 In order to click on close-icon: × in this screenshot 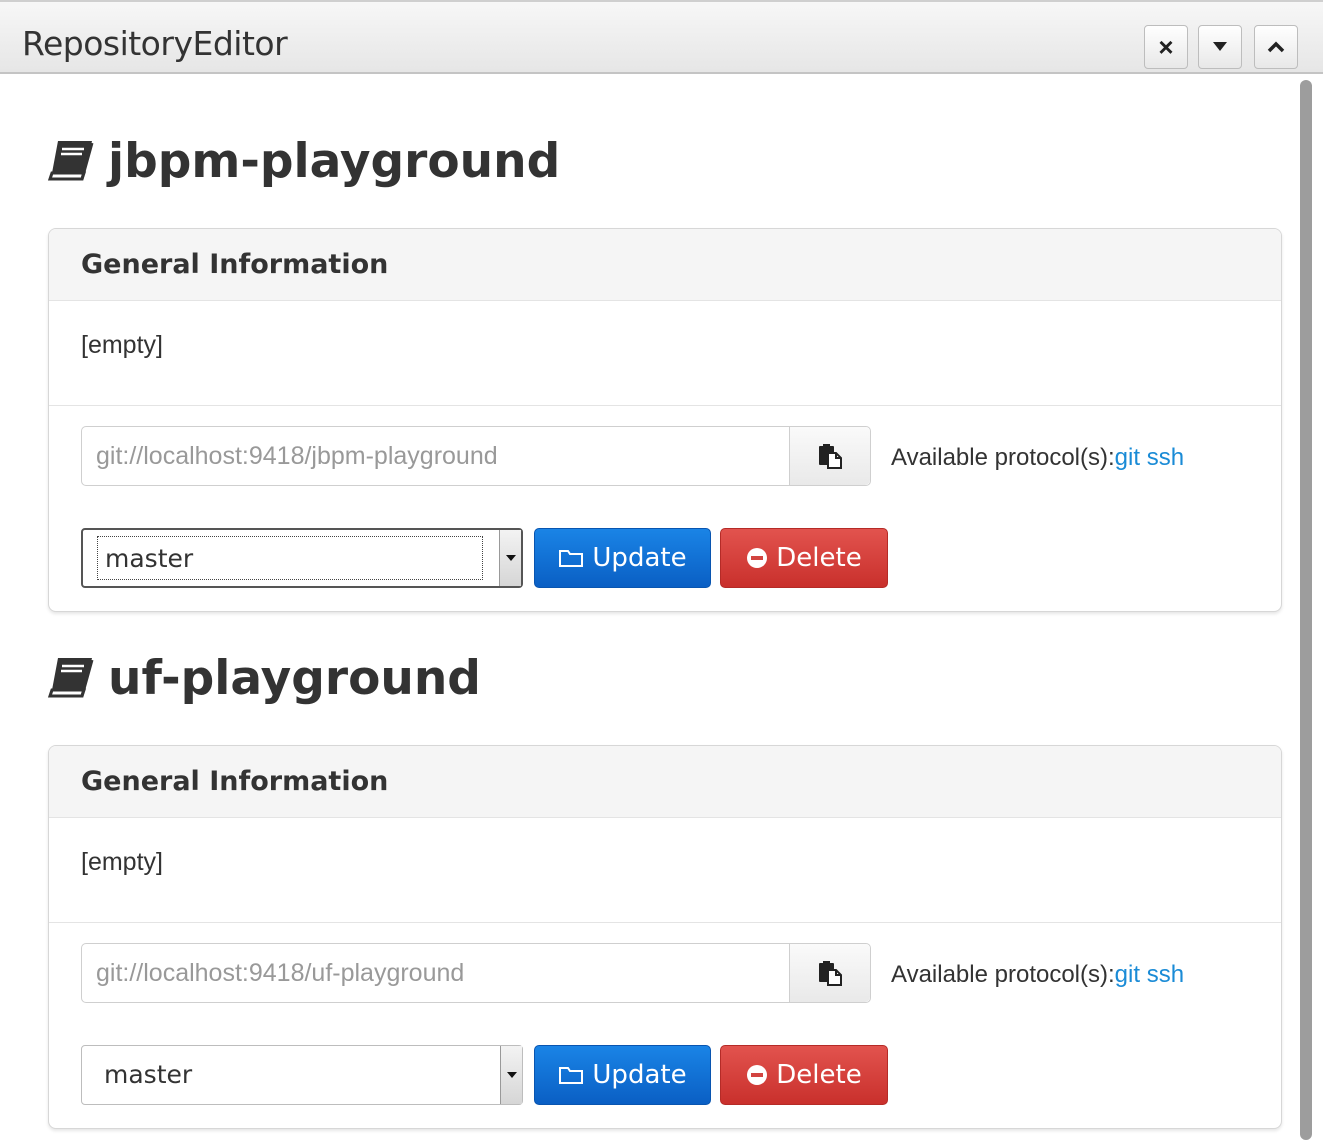, I will do `click(1166, 47)`.